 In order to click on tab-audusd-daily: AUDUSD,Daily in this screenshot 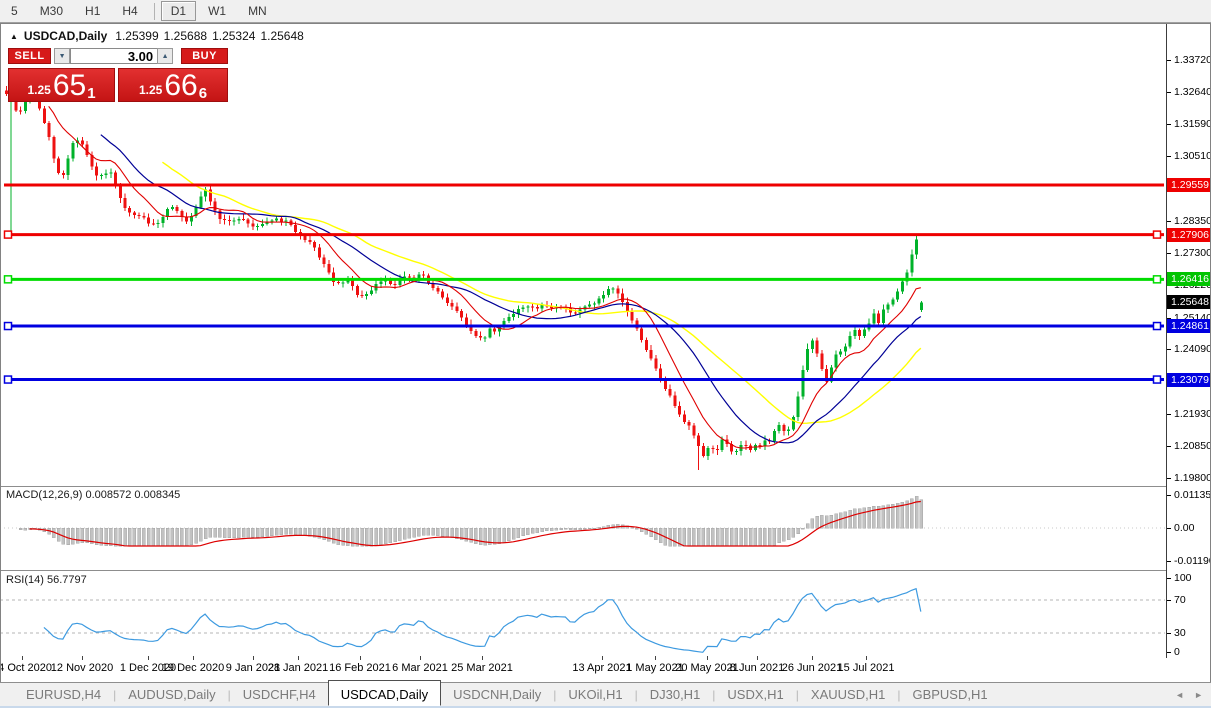, I will do `click(171, 694)`.